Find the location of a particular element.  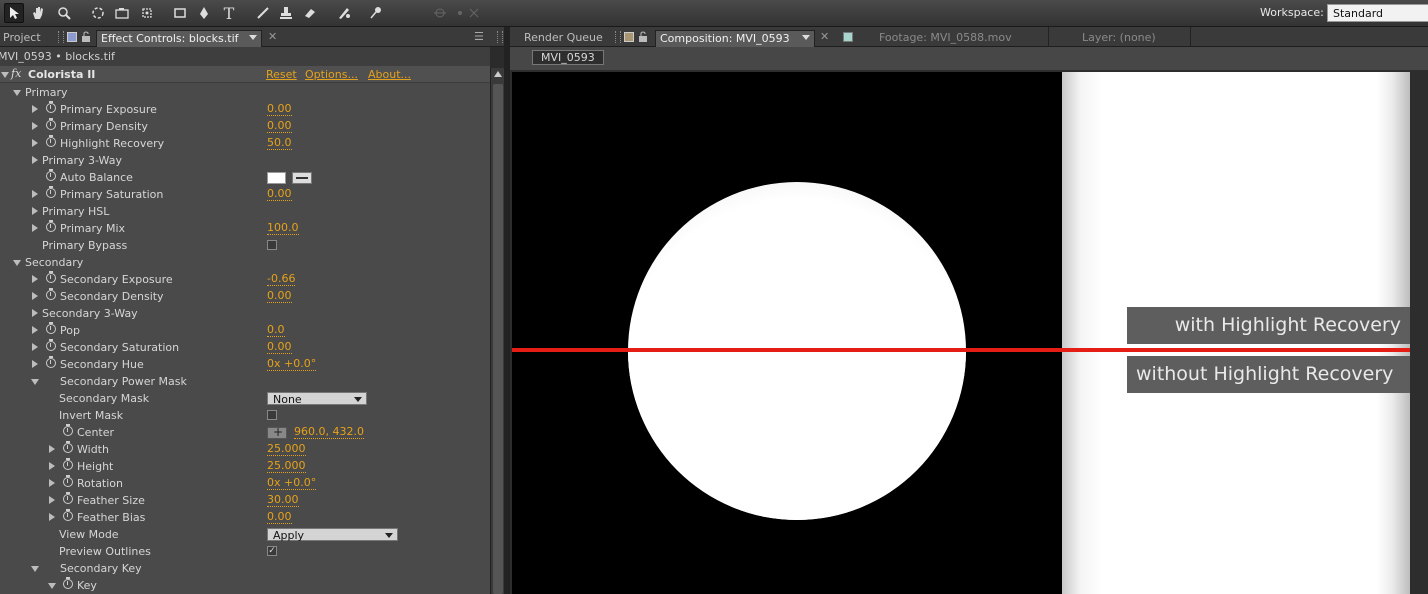

effect-property-row: Pop 0.0 is located at coordinates (245, 330).